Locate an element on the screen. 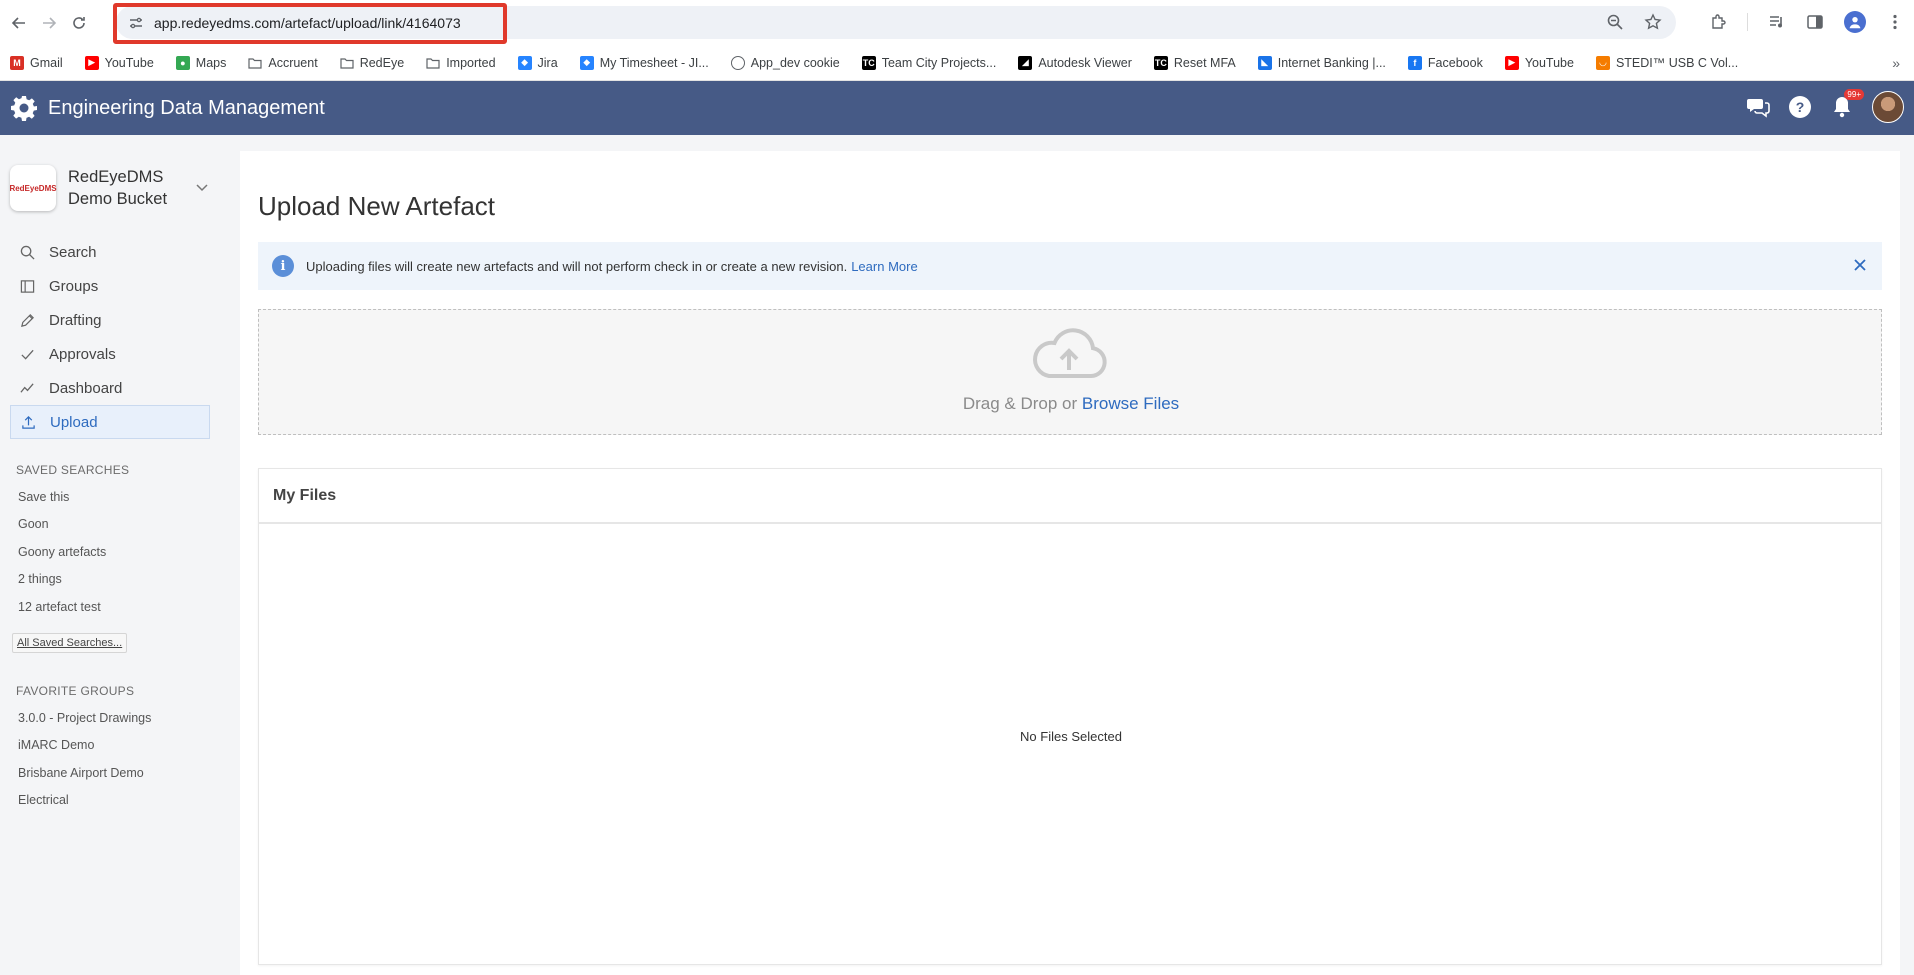  favorite-group-item: Electrical is located at coordinates (84, 801).